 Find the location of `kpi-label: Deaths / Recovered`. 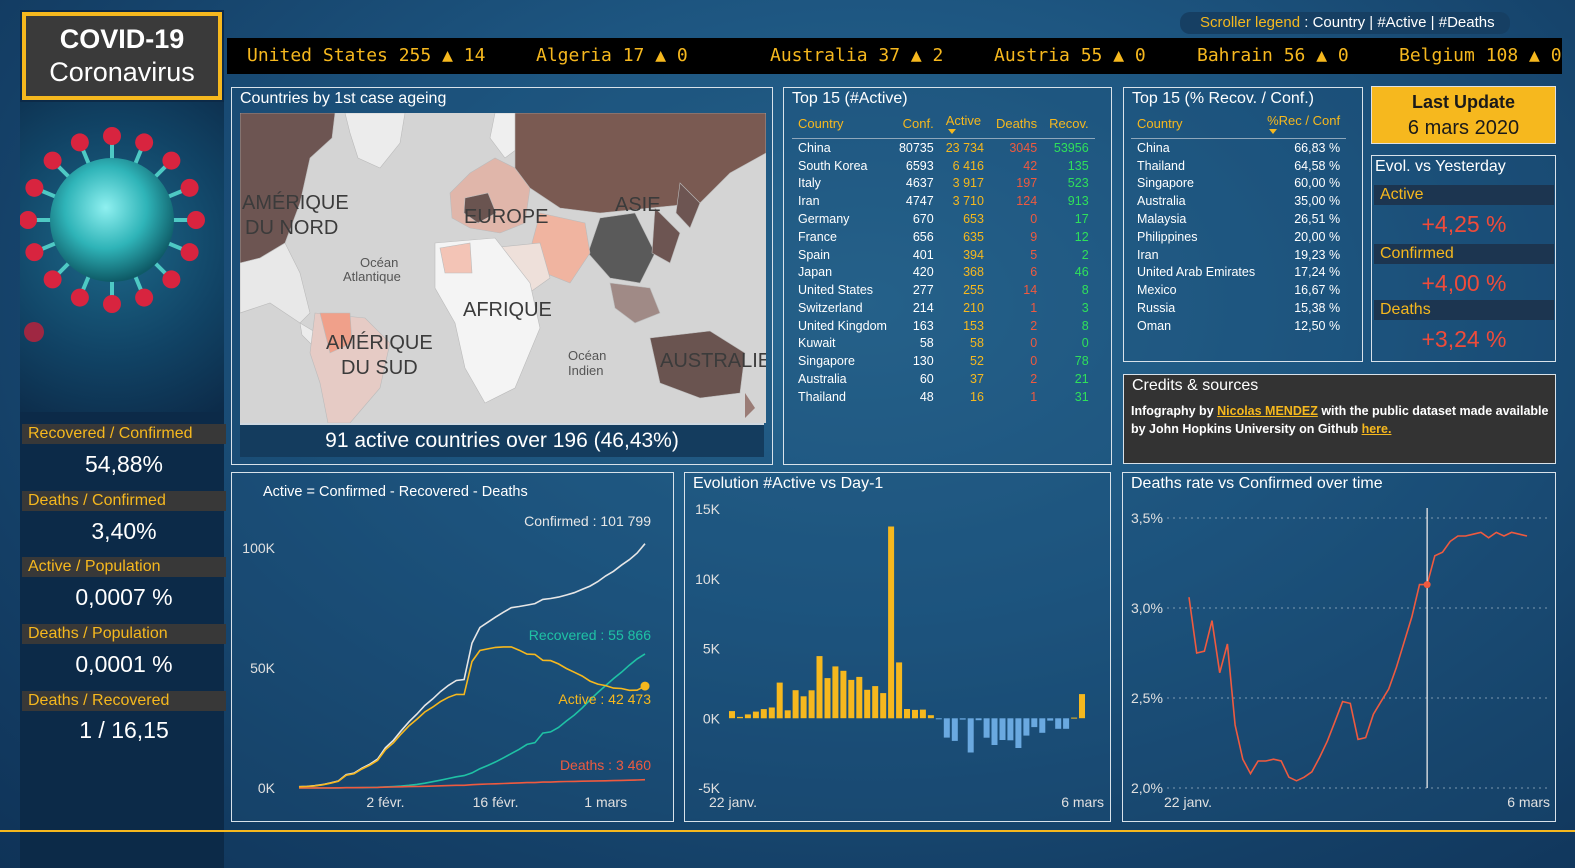

kpi-label: Deaths / Recovered is located at coordinates (124, 701).